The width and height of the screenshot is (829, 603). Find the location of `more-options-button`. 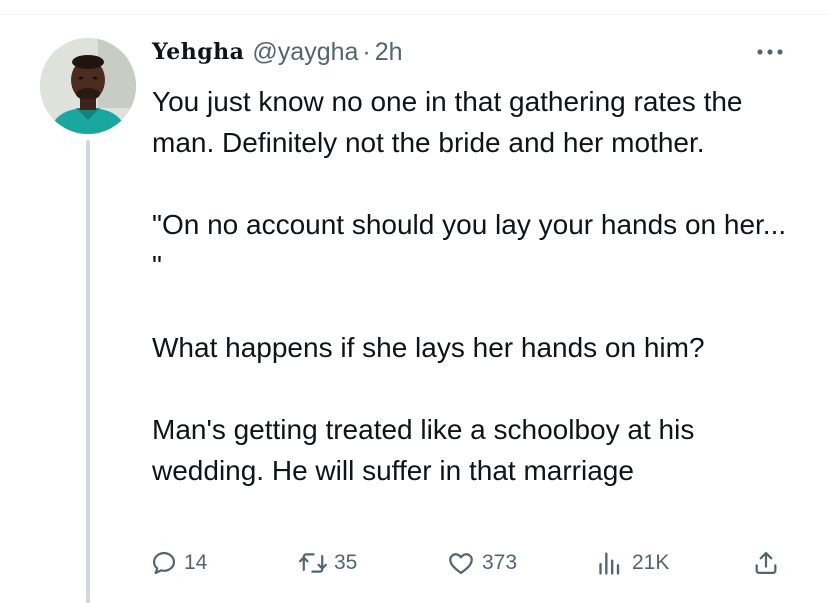

more-options-button is located at coordinates (770, 52).